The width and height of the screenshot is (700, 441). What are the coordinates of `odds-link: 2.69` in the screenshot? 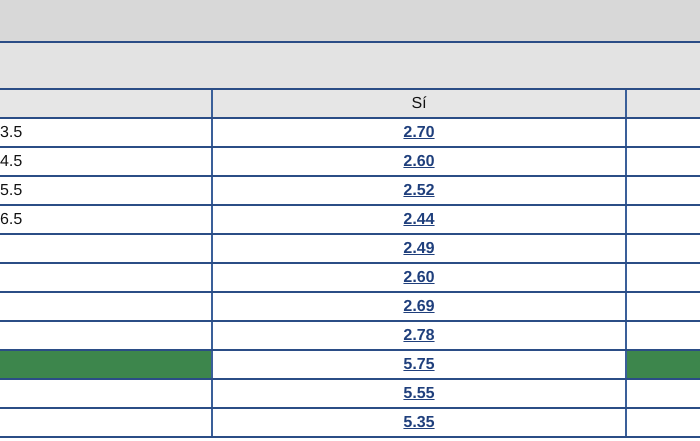 It's located at (419, 307).